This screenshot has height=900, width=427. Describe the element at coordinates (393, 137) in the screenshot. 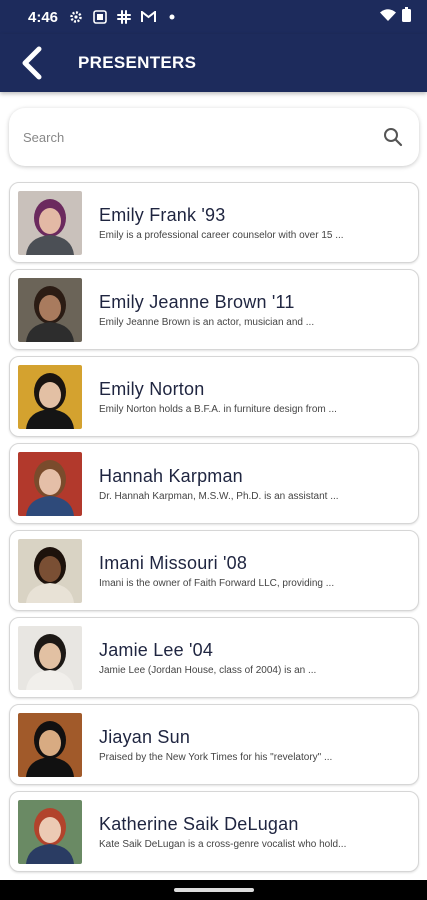

I see `search-icon` at that location.